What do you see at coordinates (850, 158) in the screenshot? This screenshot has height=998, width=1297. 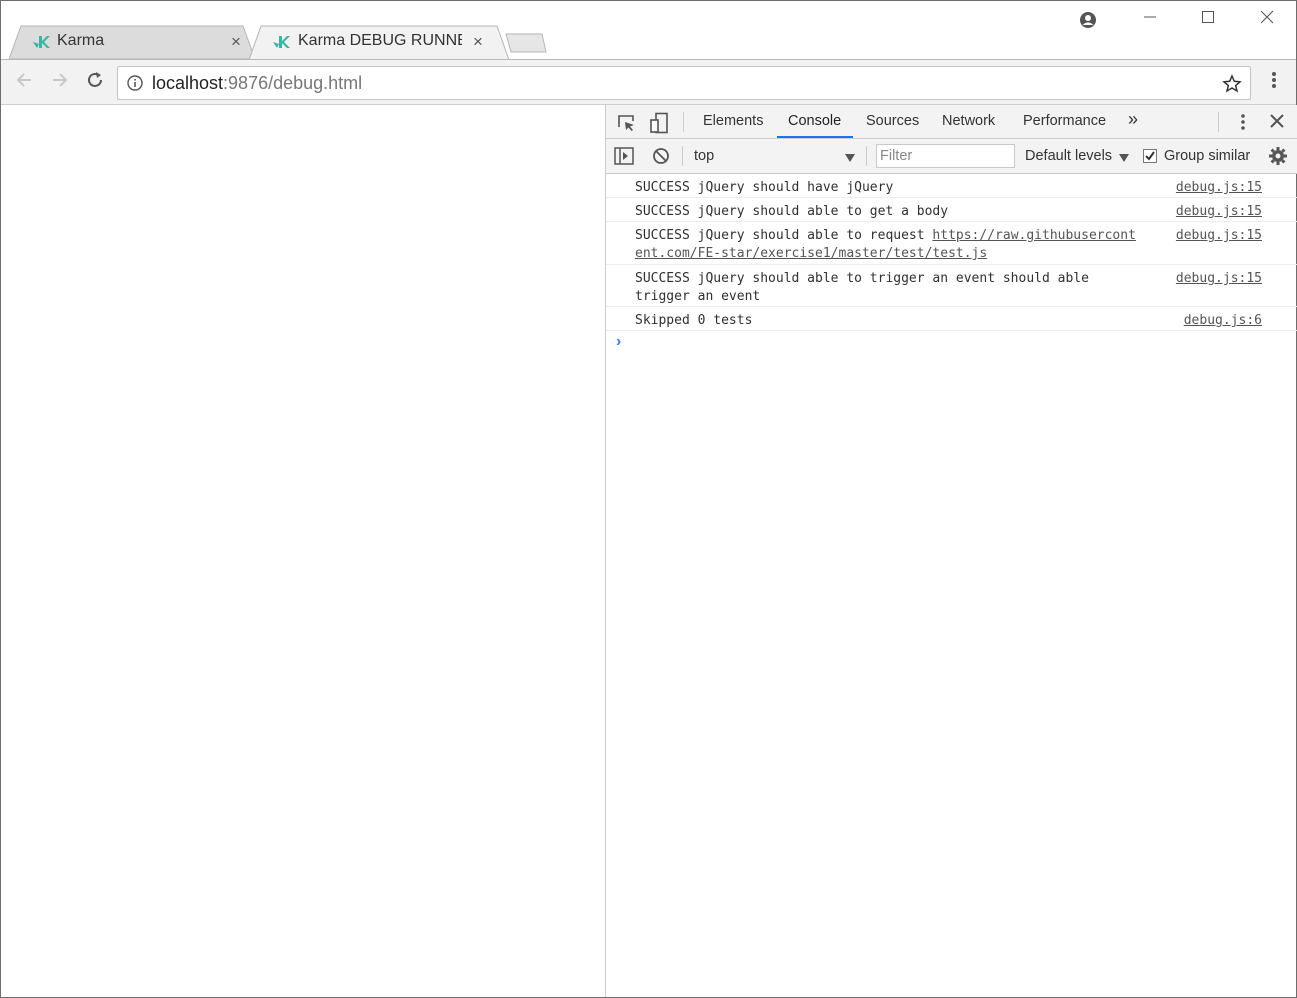 I see `dropdown-arrow-icon` at bounding box center [850, 158].